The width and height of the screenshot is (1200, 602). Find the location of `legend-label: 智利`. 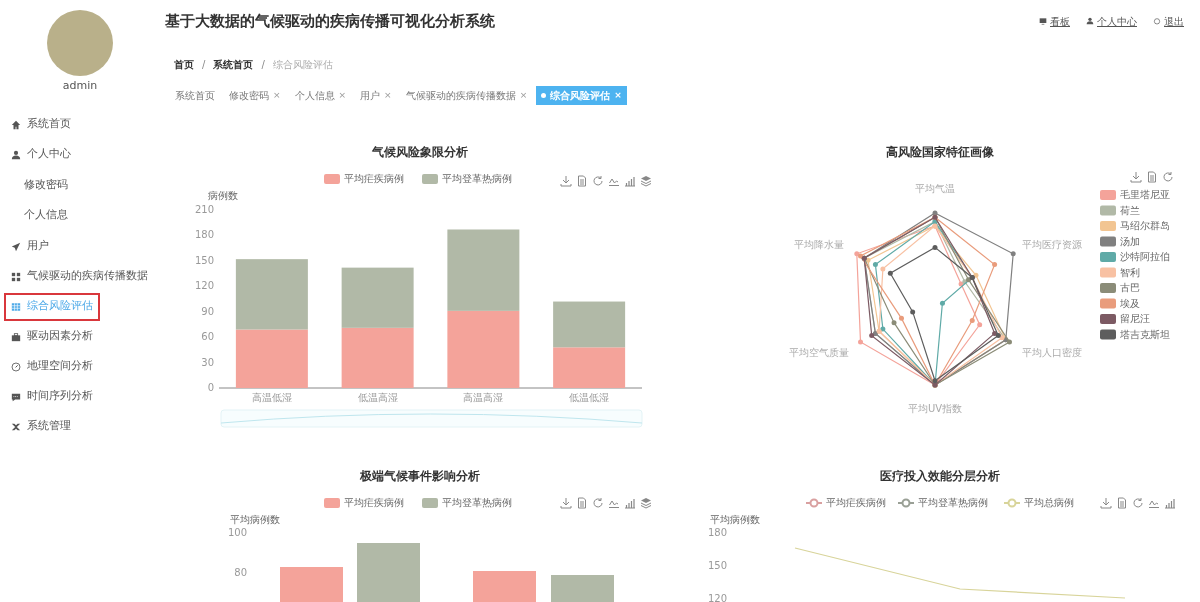

legend-label: 智利 is located at coordinates (1130, 272).